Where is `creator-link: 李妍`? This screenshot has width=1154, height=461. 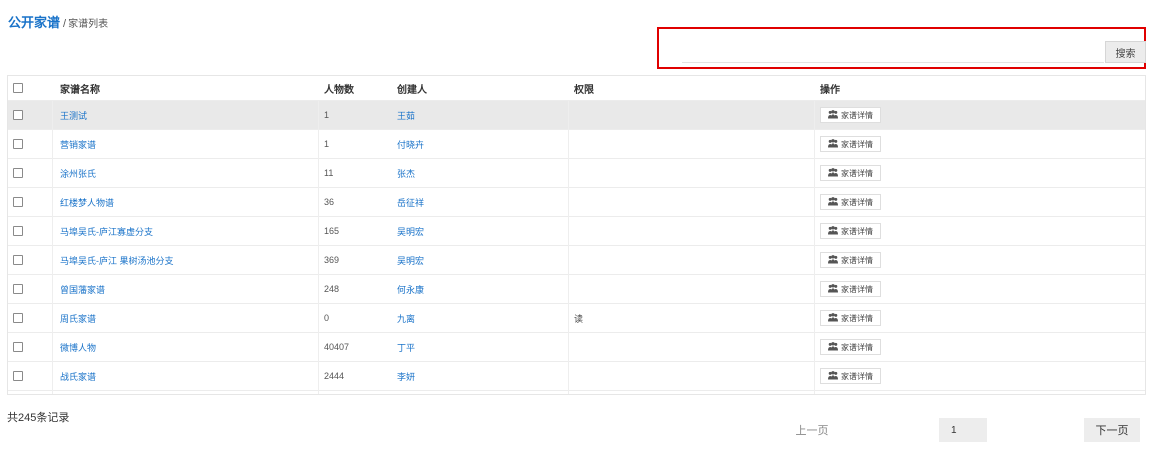 creator-link: 李妍 is located at coordinates (482, 376).